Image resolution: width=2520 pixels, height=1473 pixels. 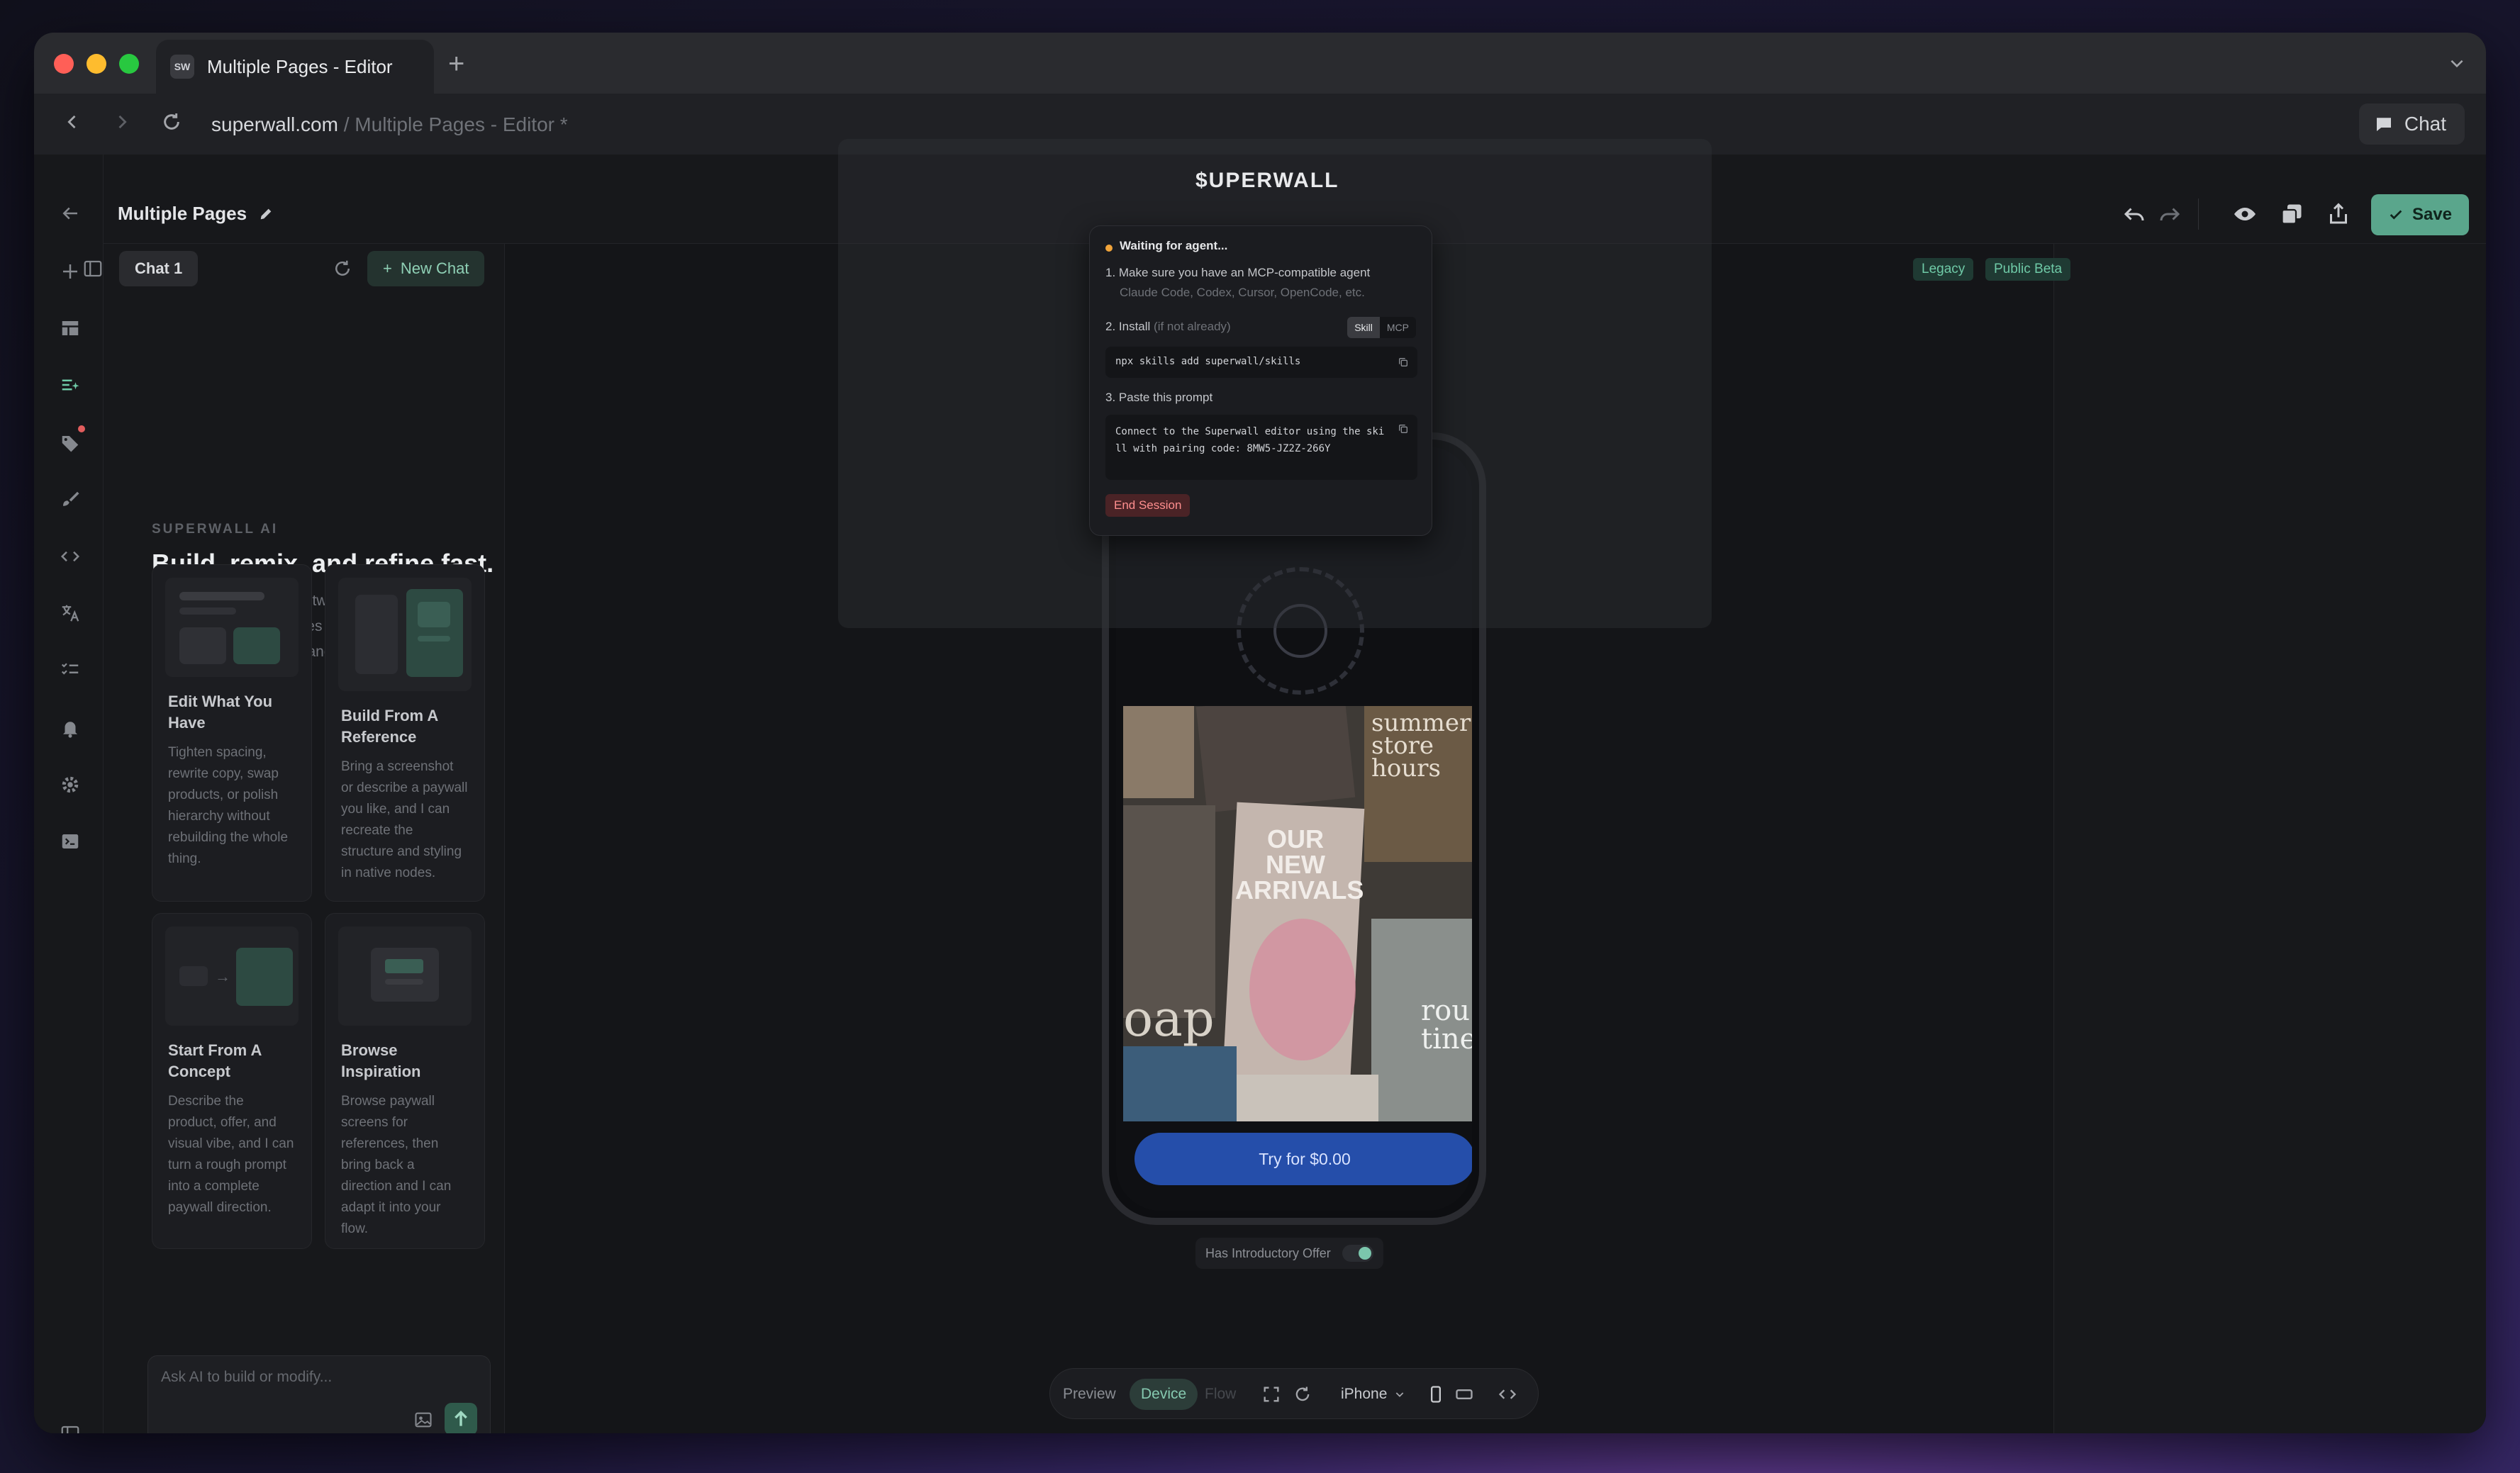 What do you see at coordinates (2411, 124) in the screenshot?
I see `browser-chat-button: Chat` at bounding box center [2411, 124].